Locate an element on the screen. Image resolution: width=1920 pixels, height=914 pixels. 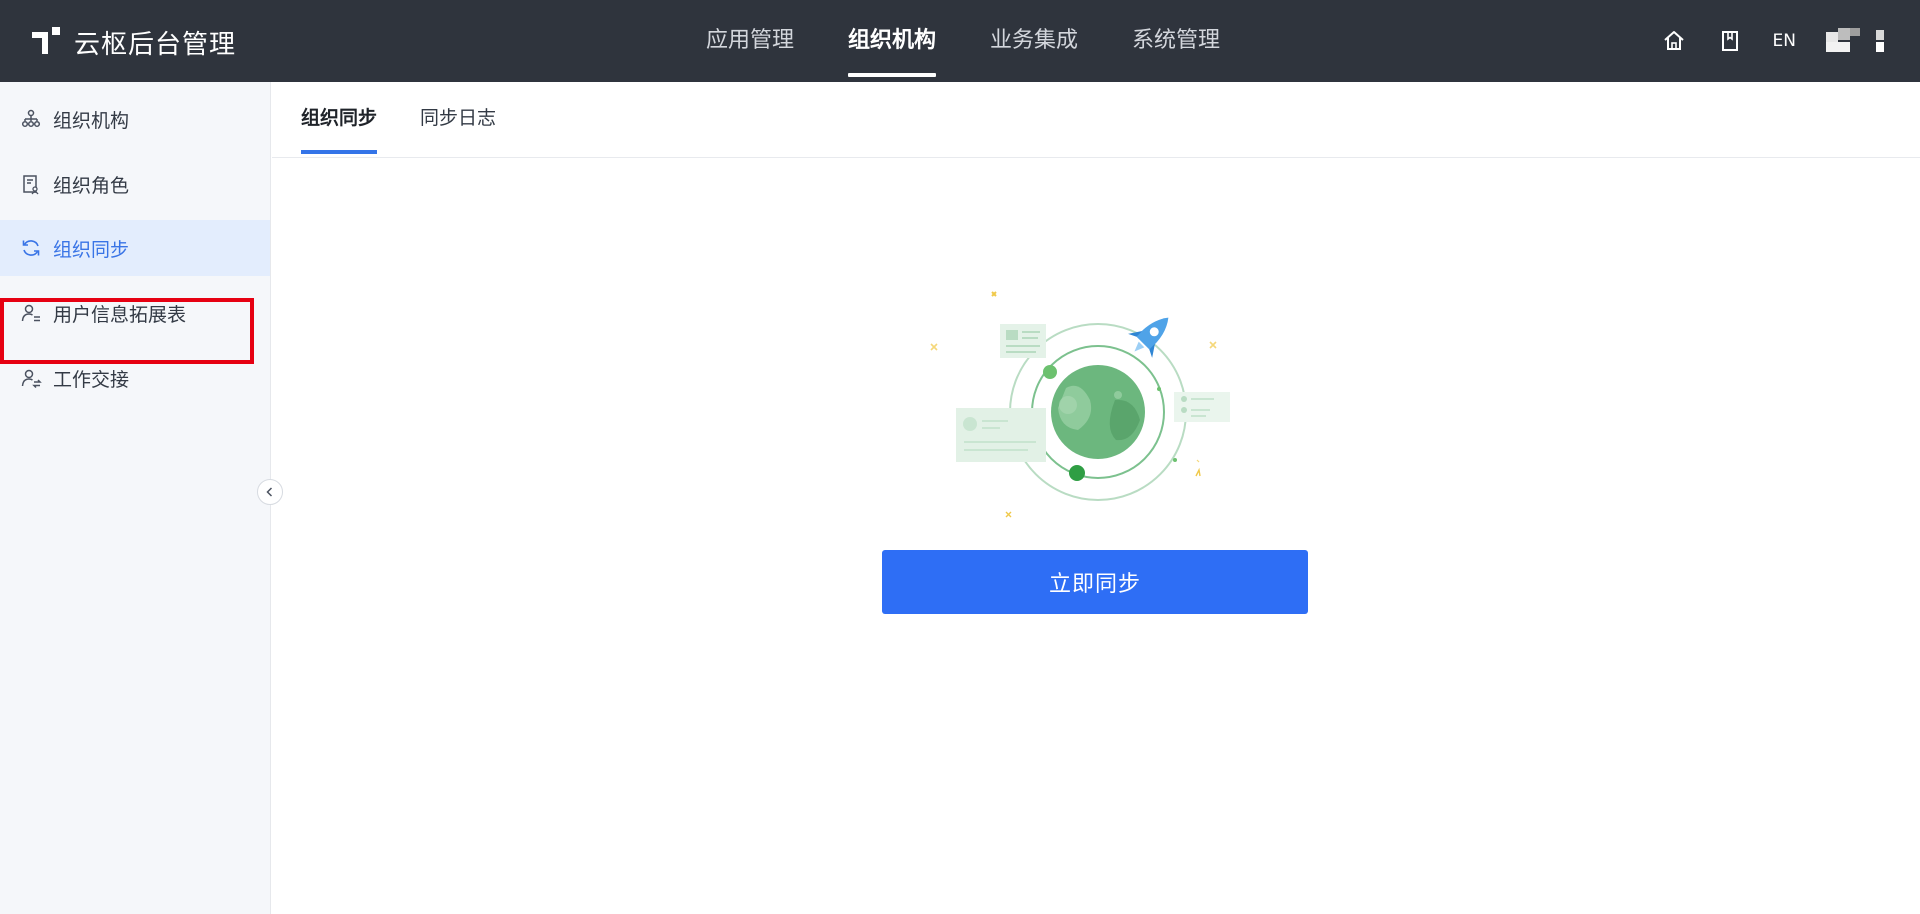
topnav-item-business-integration: 业务集成 is located at coordinates (1034, 41).